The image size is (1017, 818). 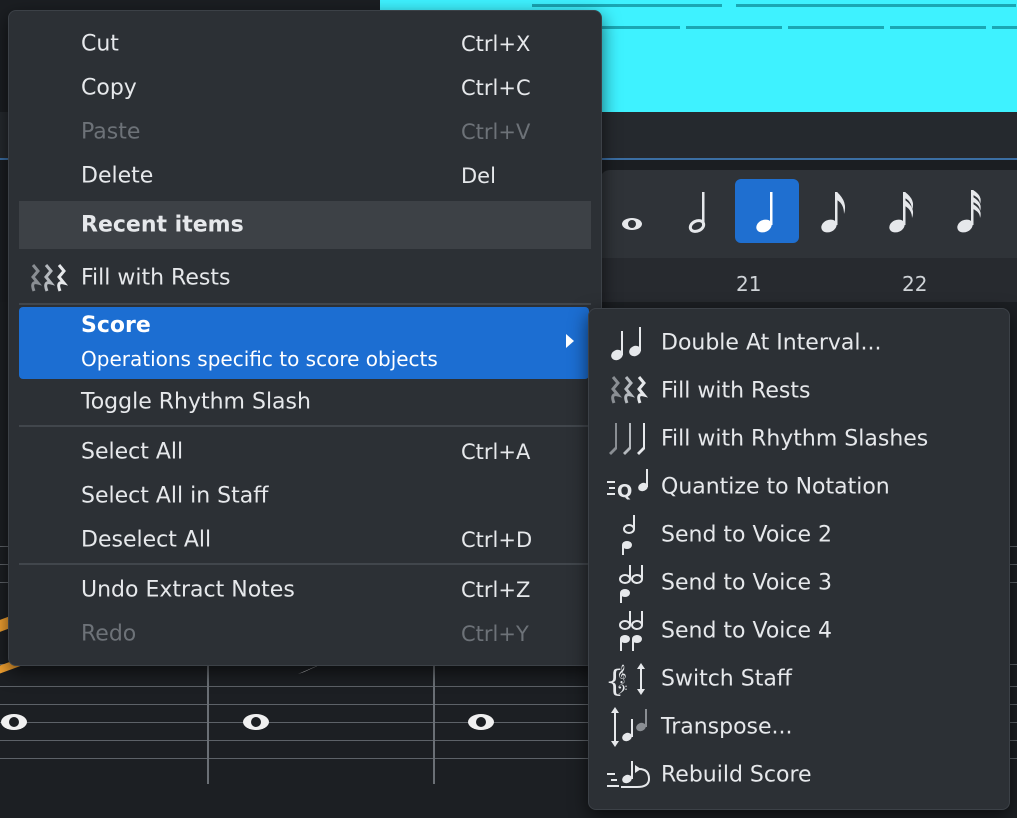 I want to click on thirty-second-note-icon, so click(x=969, y=211).